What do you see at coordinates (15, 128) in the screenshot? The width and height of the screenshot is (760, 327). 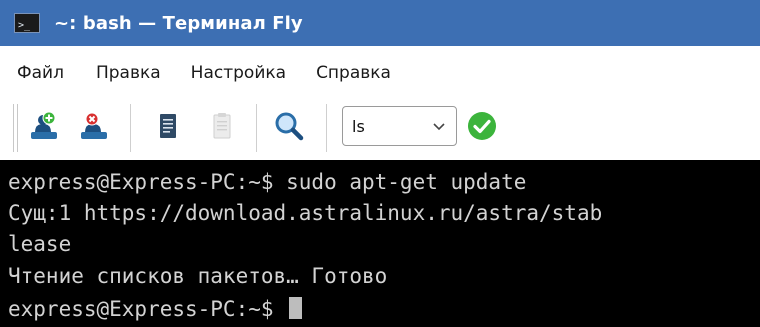 I see `toolbar-grip` at bounding box center [15, 128].